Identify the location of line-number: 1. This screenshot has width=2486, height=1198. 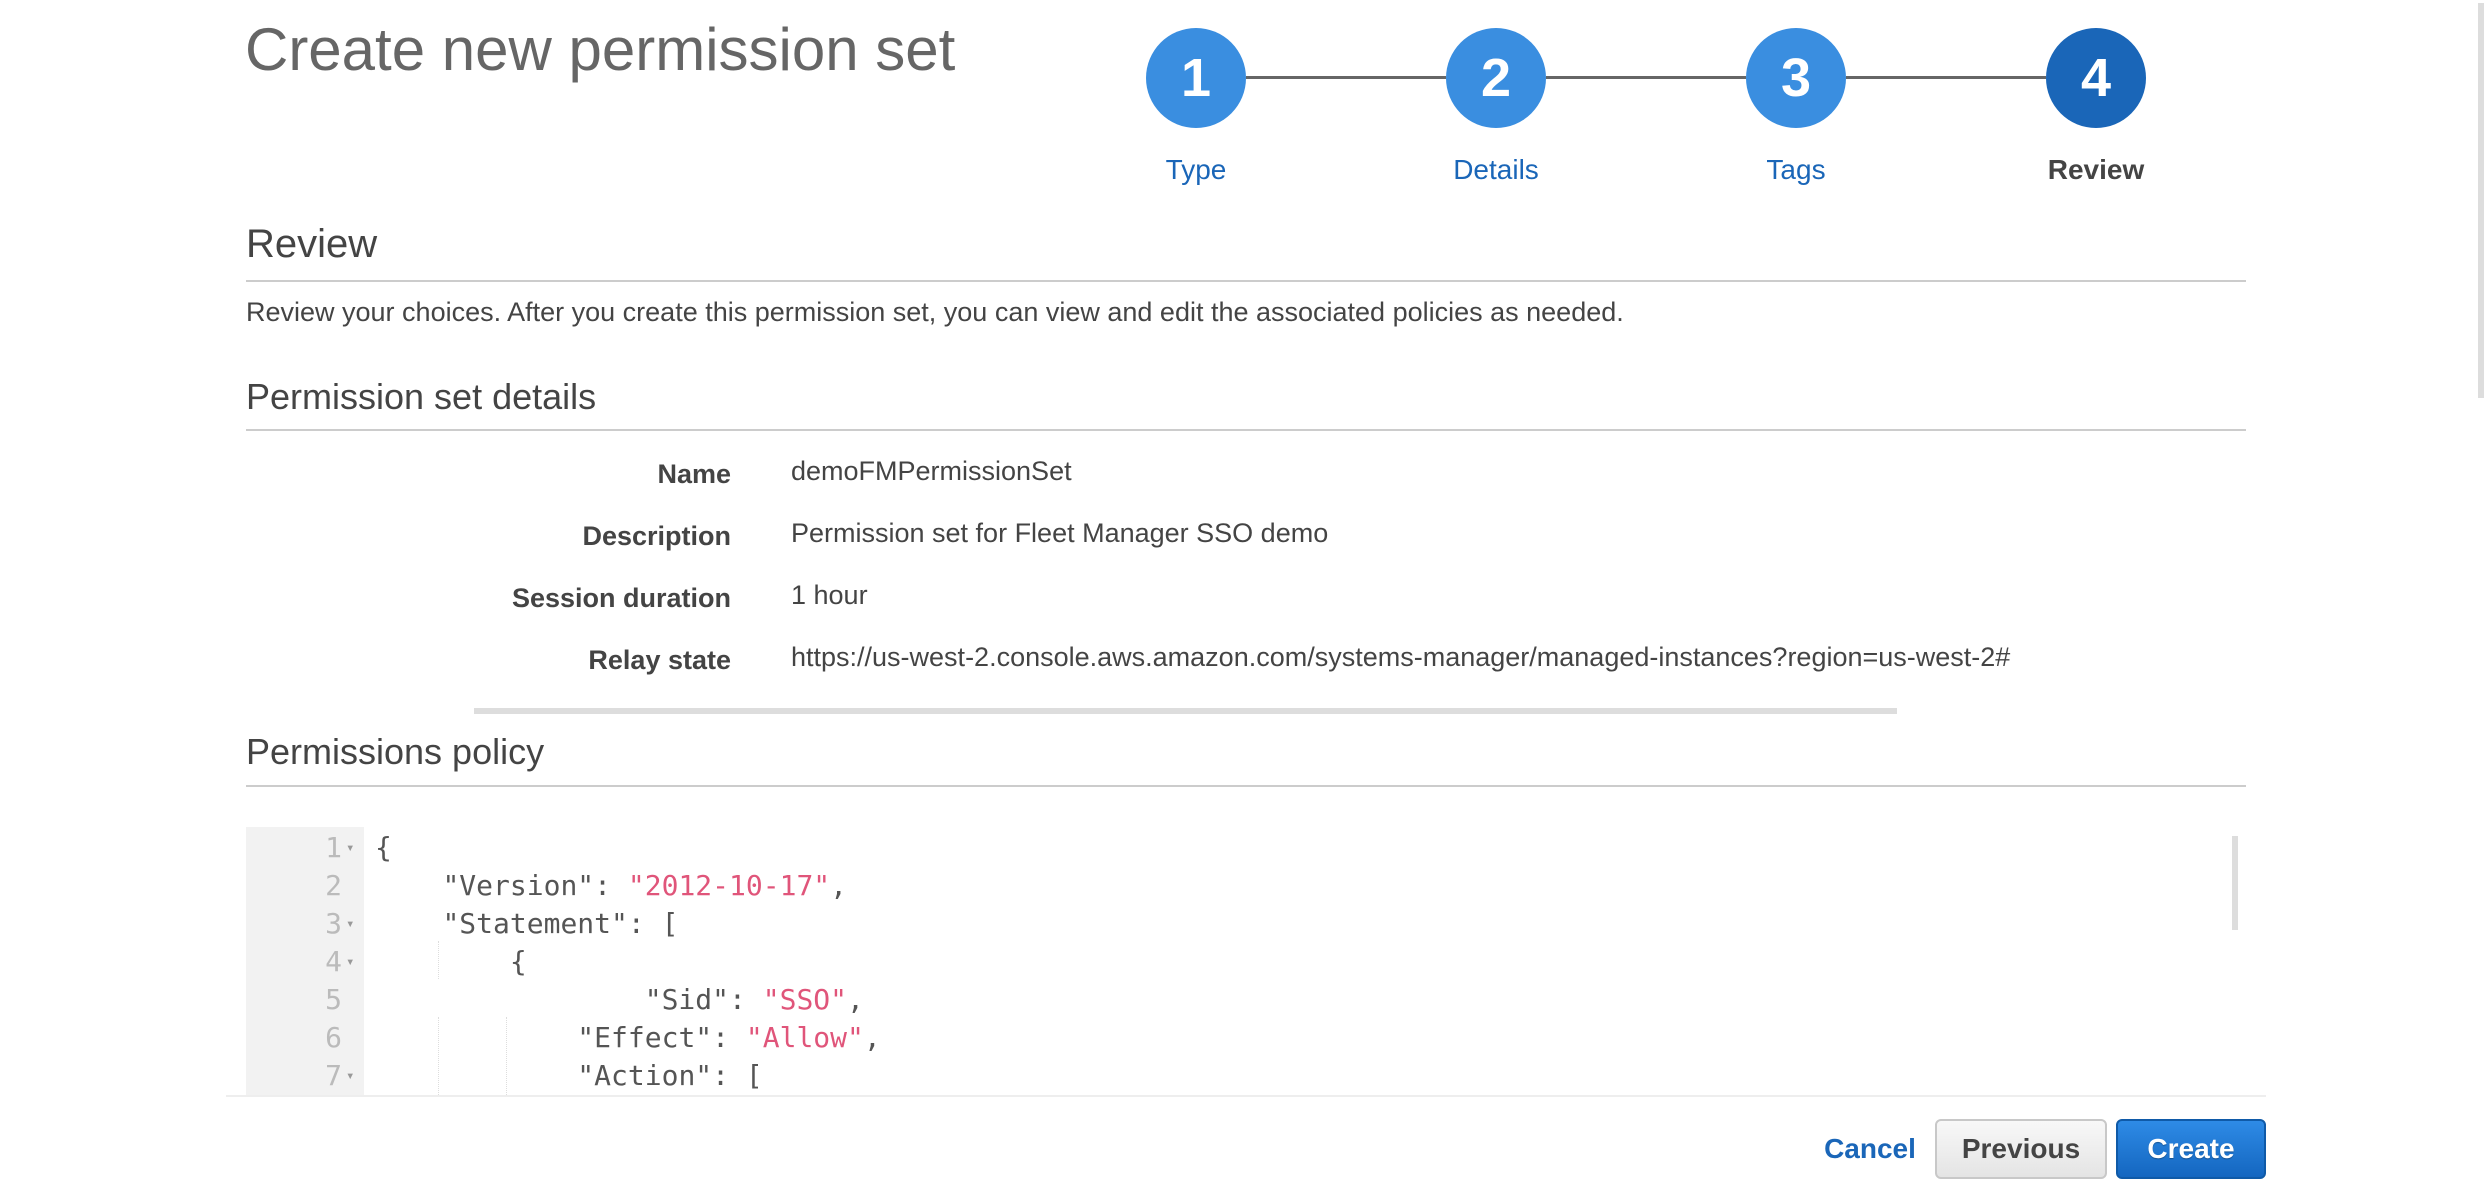
(333, 847).